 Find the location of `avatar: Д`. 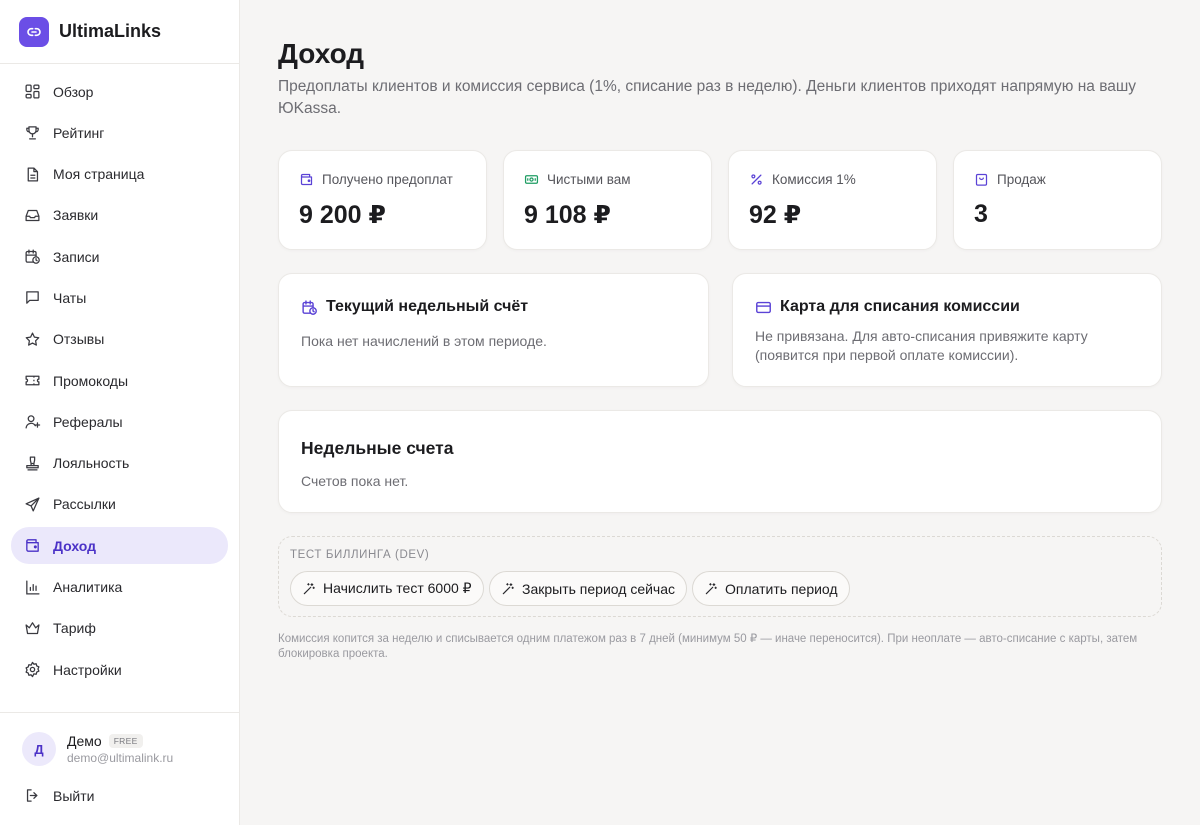

avatar: Д is located at coordinates (39, 749).